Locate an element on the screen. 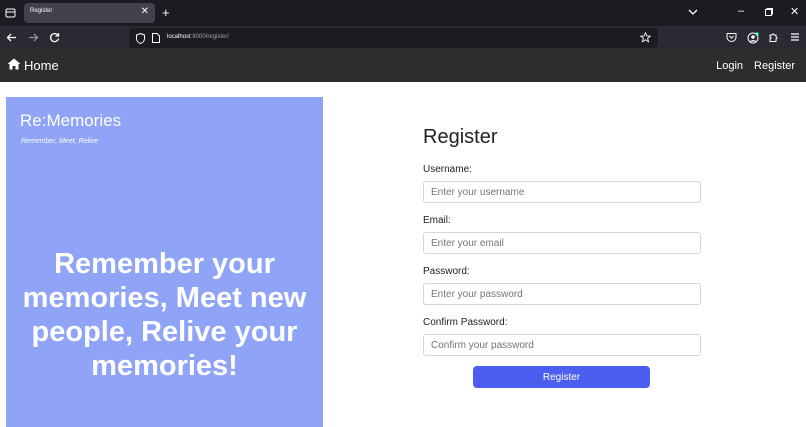 The image size is (806, 427). page-icon is located at coordinates (156, 39).